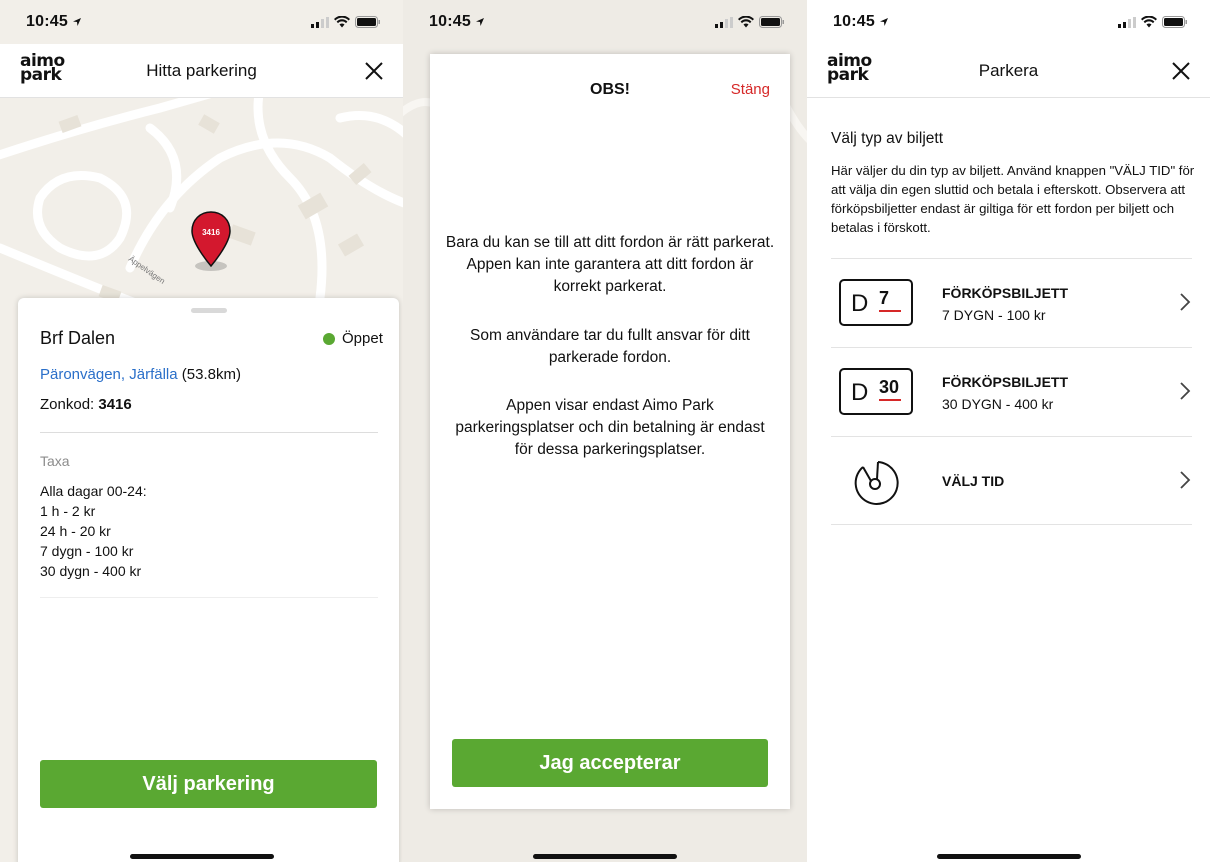 Image resolution: width=1210 pixels, height=862 pixels. Describe the element at coordinates (610, 763) in the screenshot. I see `accept-button: Jag accepterar` at that location.